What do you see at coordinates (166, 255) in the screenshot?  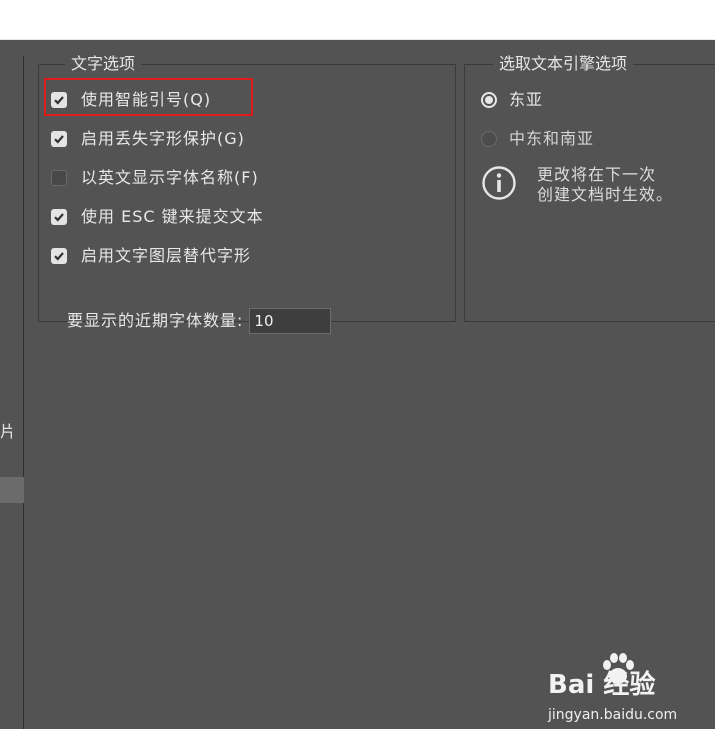 I see `alternate-glyphs-label: 启用文字图层替代字形` at bounding box center [166, 255].